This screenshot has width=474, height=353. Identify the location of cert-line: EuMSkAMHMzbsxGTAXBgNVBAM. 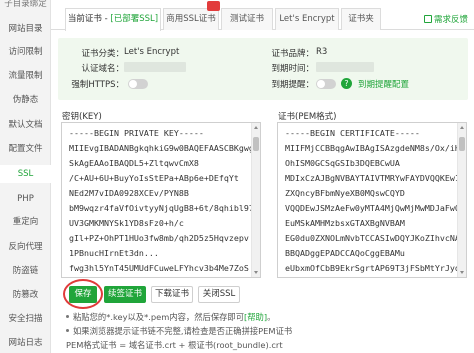
(345, 223).